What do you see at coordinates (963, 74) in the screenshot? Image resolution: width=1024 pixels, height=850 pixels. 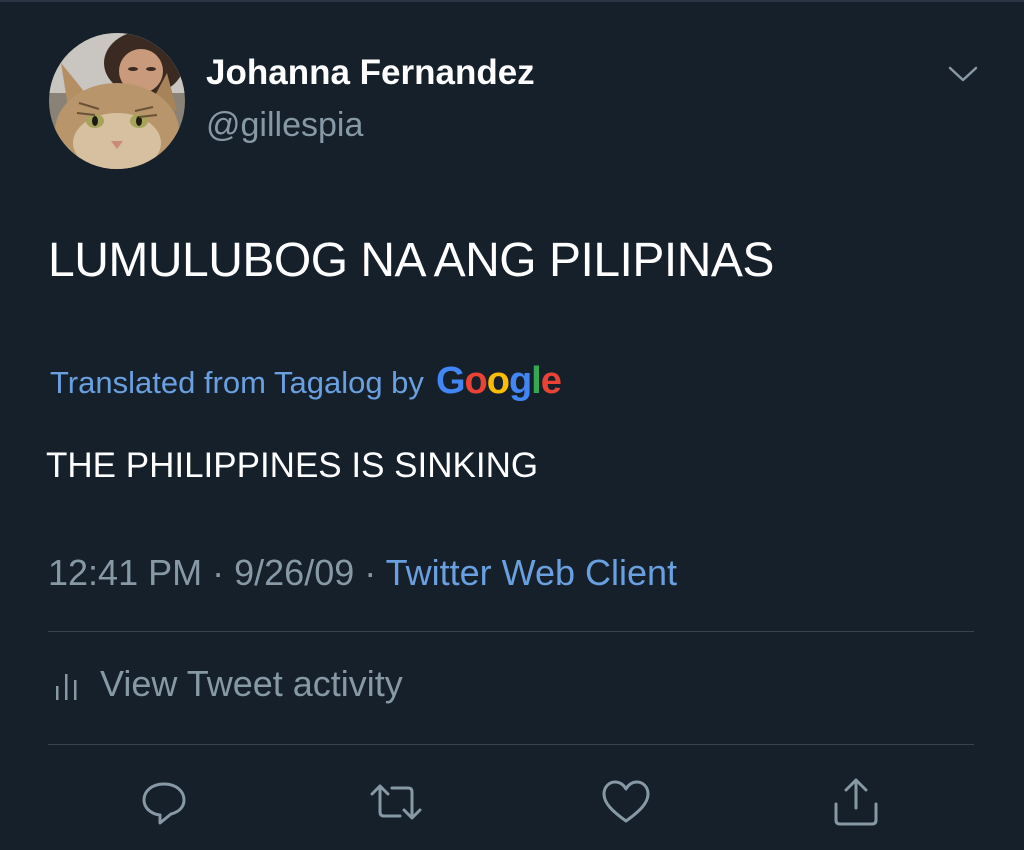 I see `chevron-down-icon` at bounding box center [963, 74].